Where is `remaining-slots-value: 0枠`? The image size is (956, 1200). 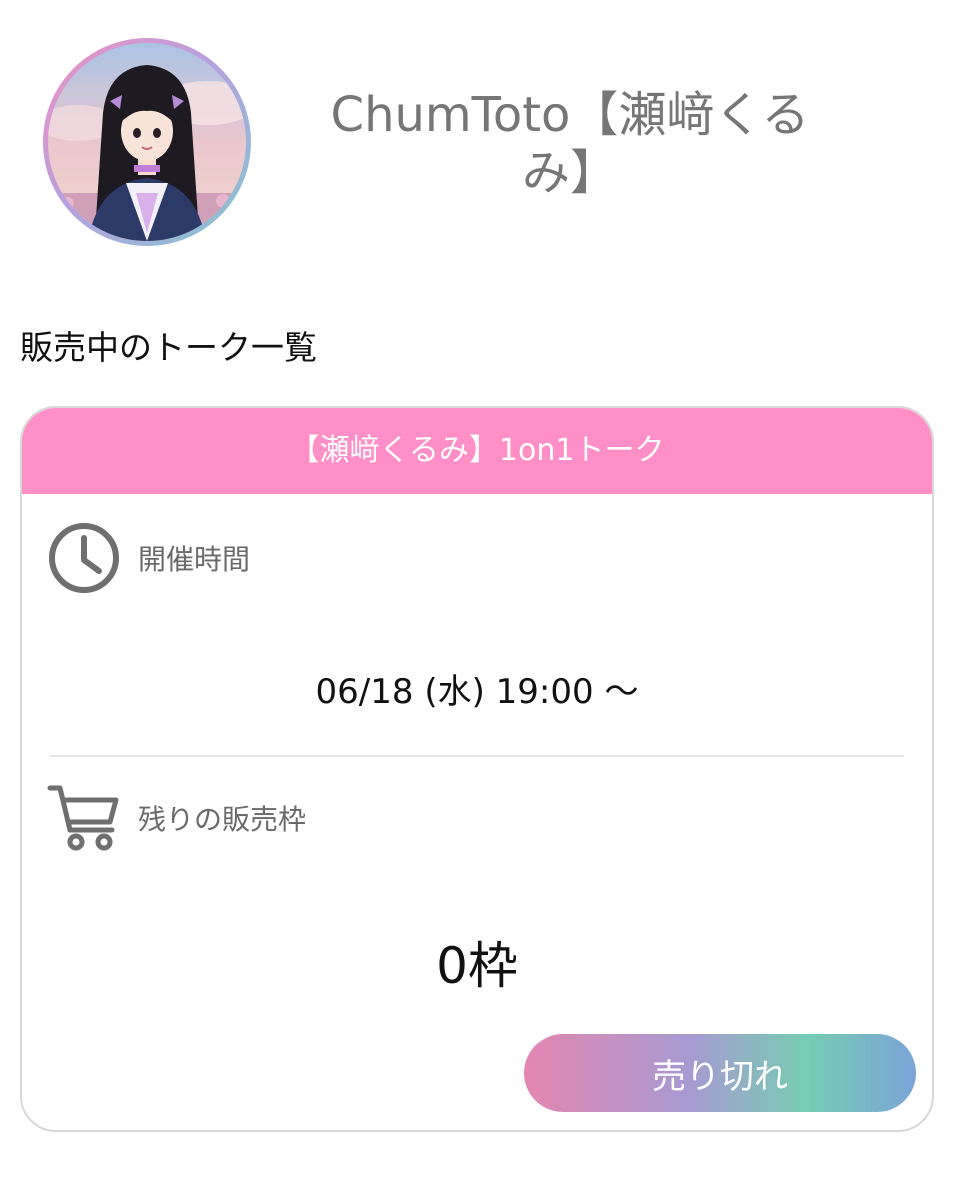
remaining-slots-value: 0枠 is located at coordinates (477, 966).